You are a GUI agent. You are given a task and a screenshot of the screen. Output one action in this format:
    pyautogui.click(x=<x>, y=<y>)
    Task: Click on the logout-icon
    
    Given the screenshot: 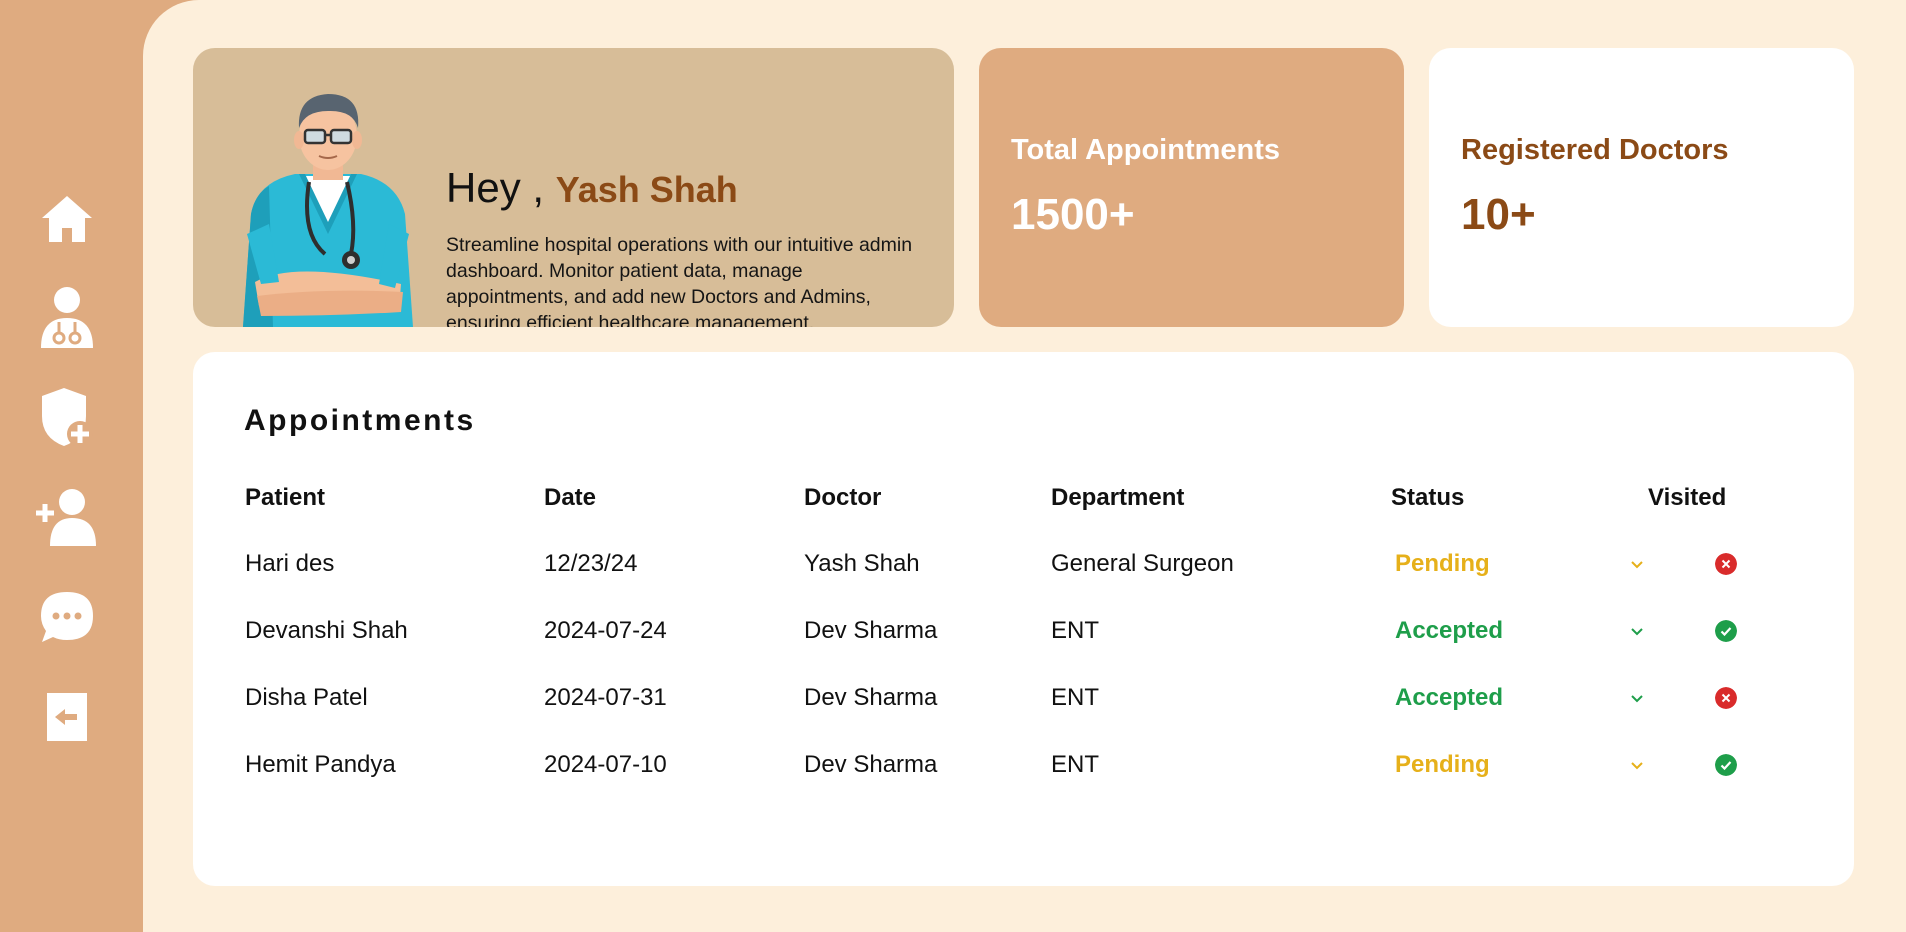 What is the action you would take?
    pyautogui.click(x=67, y=717)
    